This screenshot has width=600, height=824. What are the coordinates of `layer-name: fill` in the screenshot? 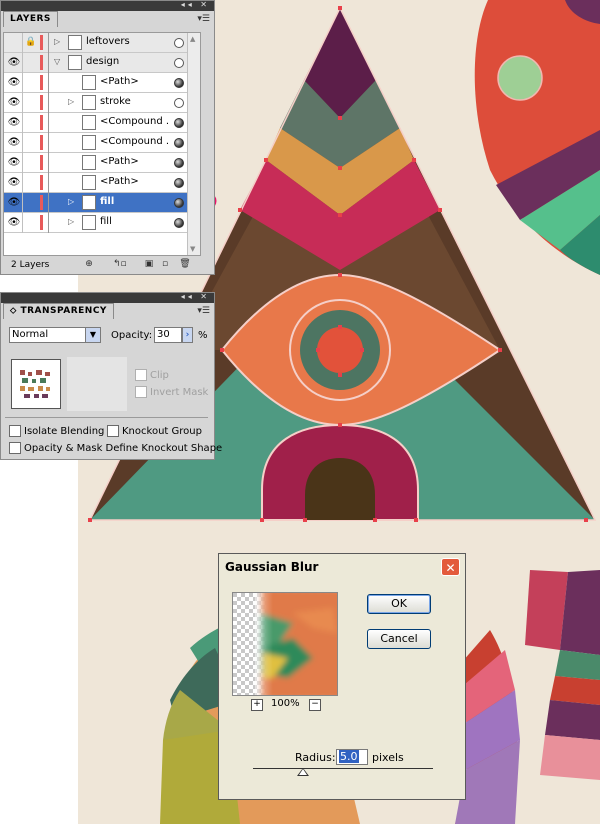 It's located at (107, 201).